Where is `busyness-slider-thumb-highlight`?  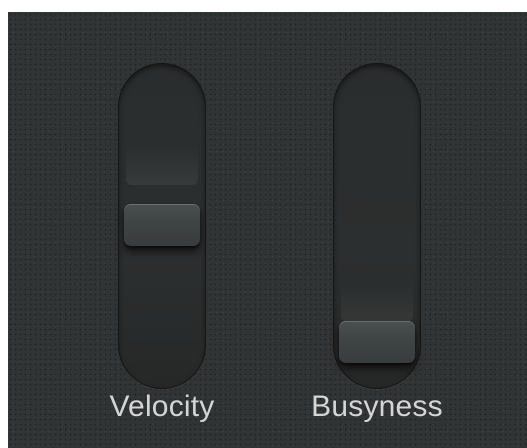
busyness-slider-thumb-highlight is located at coordinates (377, 302).